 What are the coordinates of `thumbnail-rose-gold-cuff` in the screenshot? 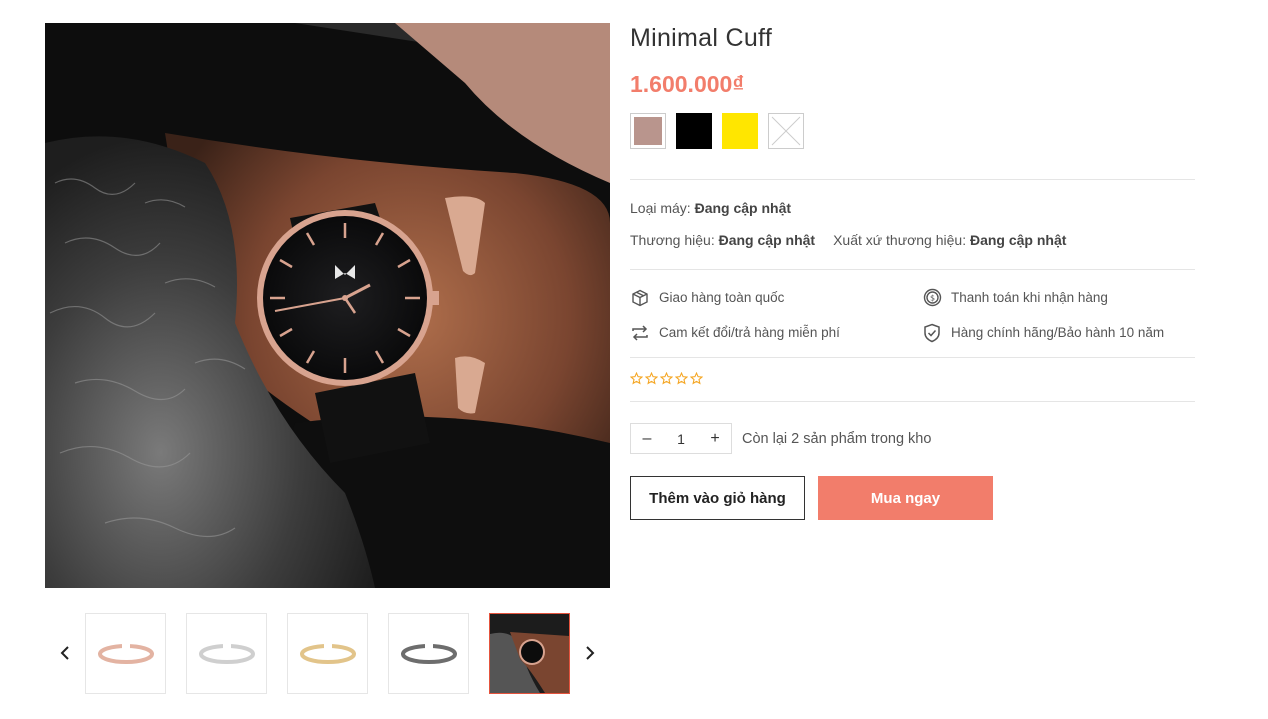 It's located at (125, 653).